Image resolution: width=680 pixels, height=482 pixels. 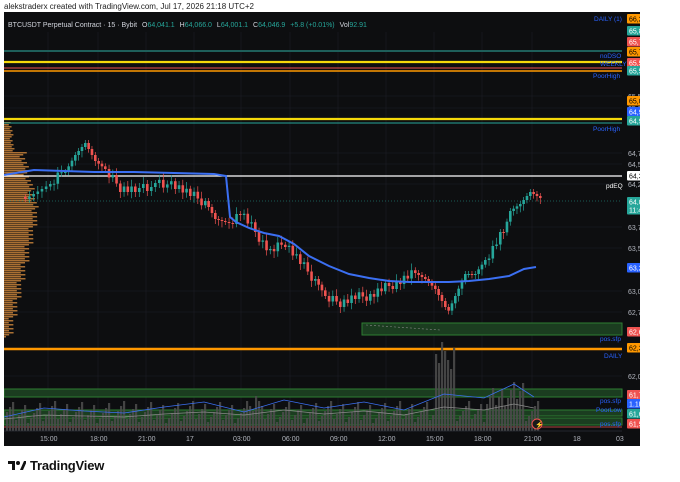 What do you see at coordinates (99, 439) in the screenshot?
I see `time-tick-label: 18:00` at bounding box center [99, 439].